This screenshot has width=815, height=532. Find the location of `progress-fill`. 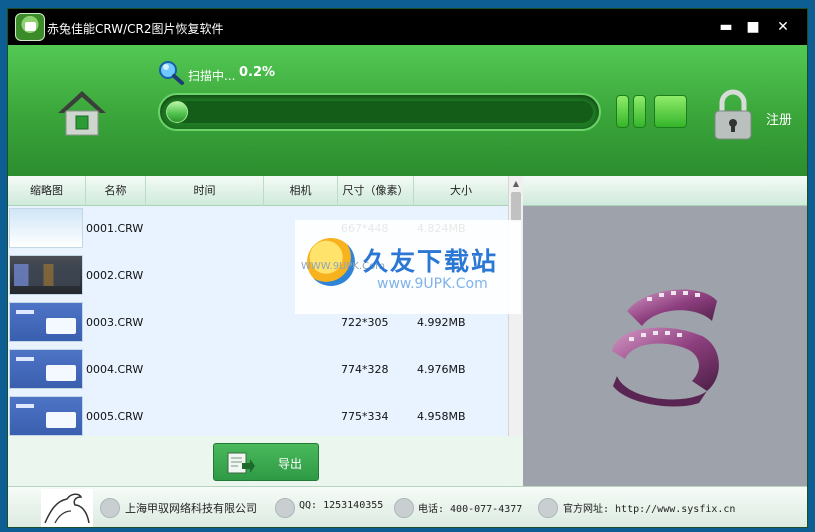

progress-fill is located at coordinates (177, 112).